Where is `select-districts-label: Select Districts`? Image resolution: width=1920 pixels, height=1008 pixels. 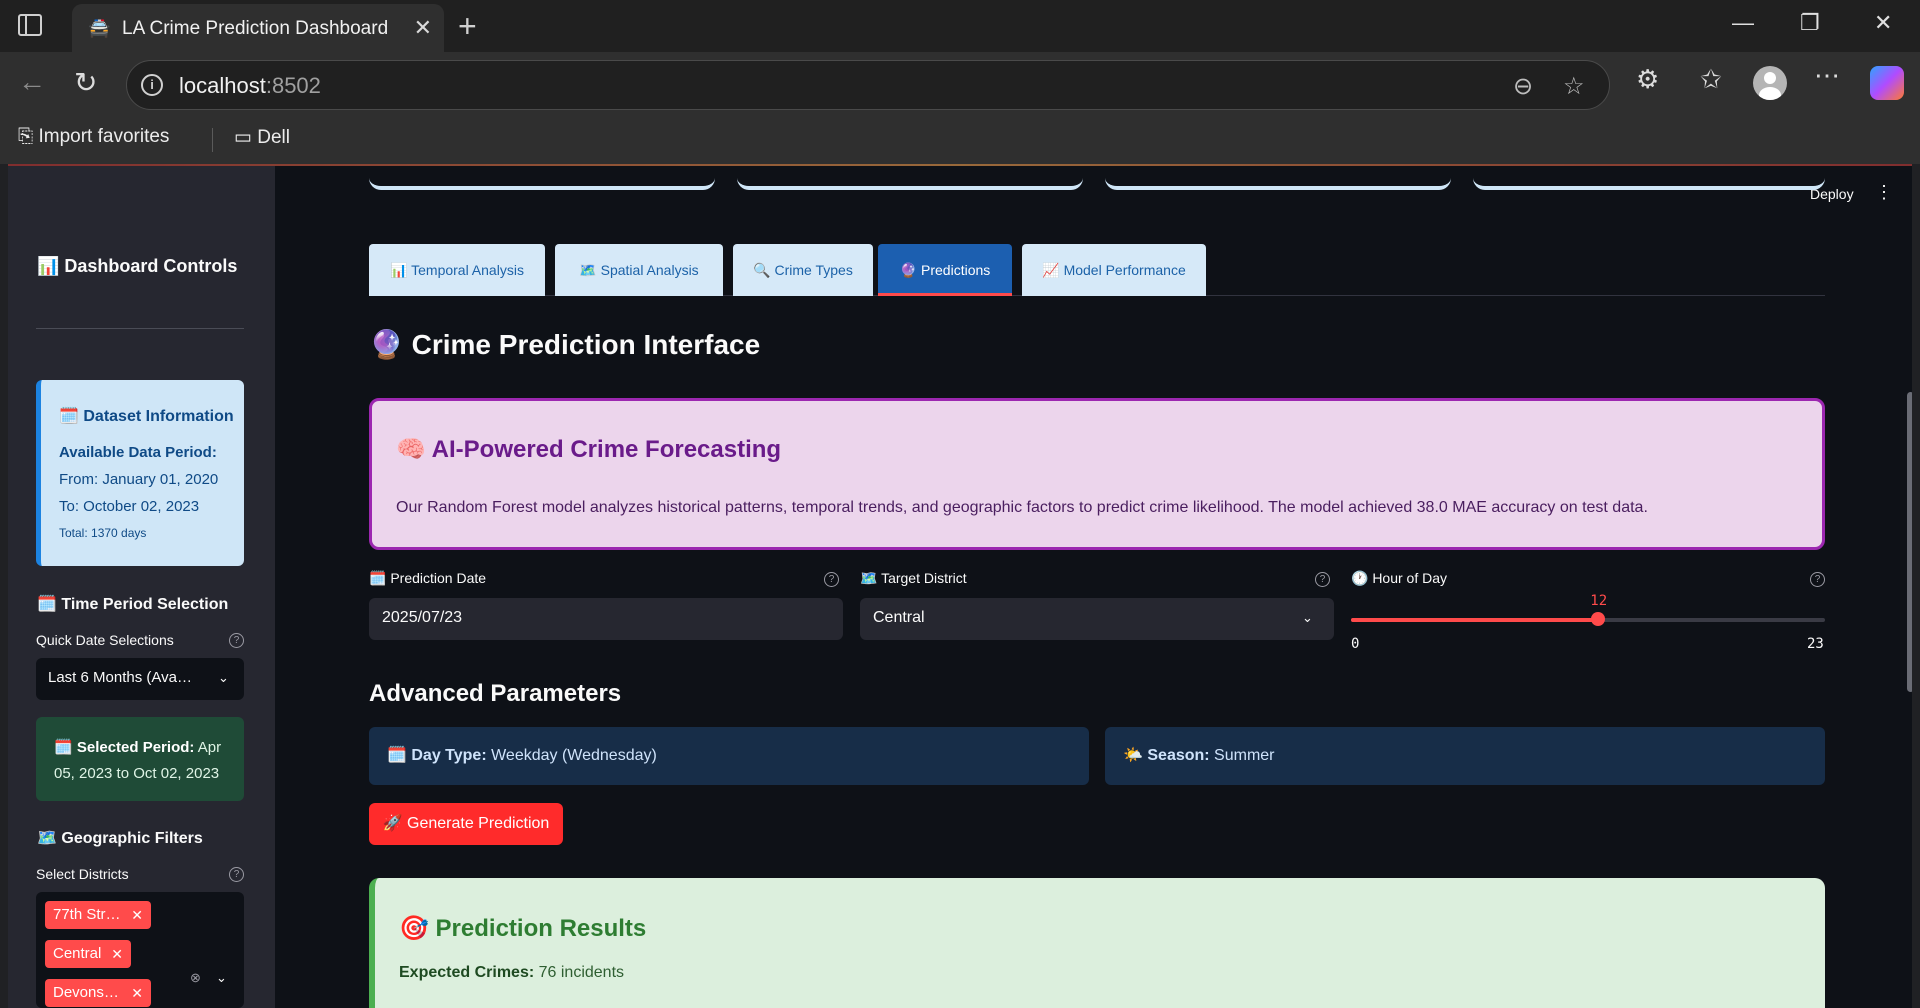 select-districts-label: Select Districts is located at coordinates (82, 874).